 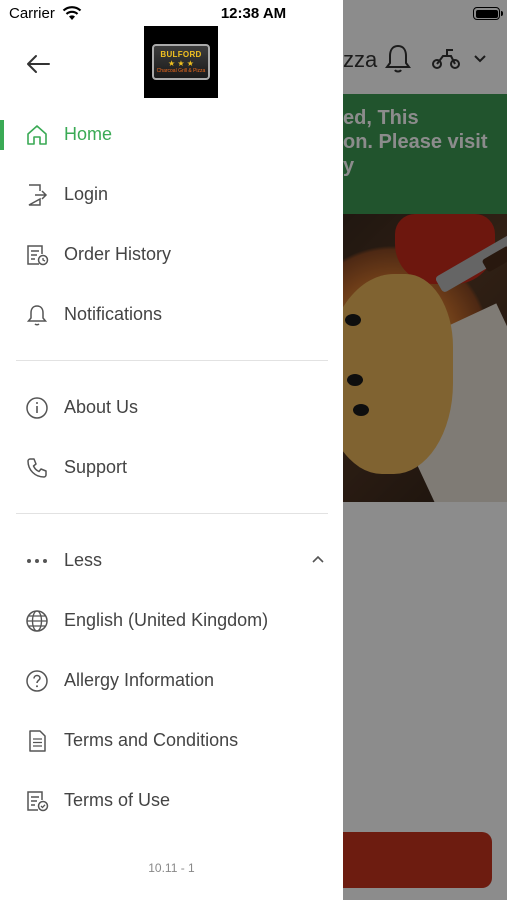 What do you see at coordinates (37, 315) in the screenshot?
I see `bell-icon` at bounding box center [37, 315].